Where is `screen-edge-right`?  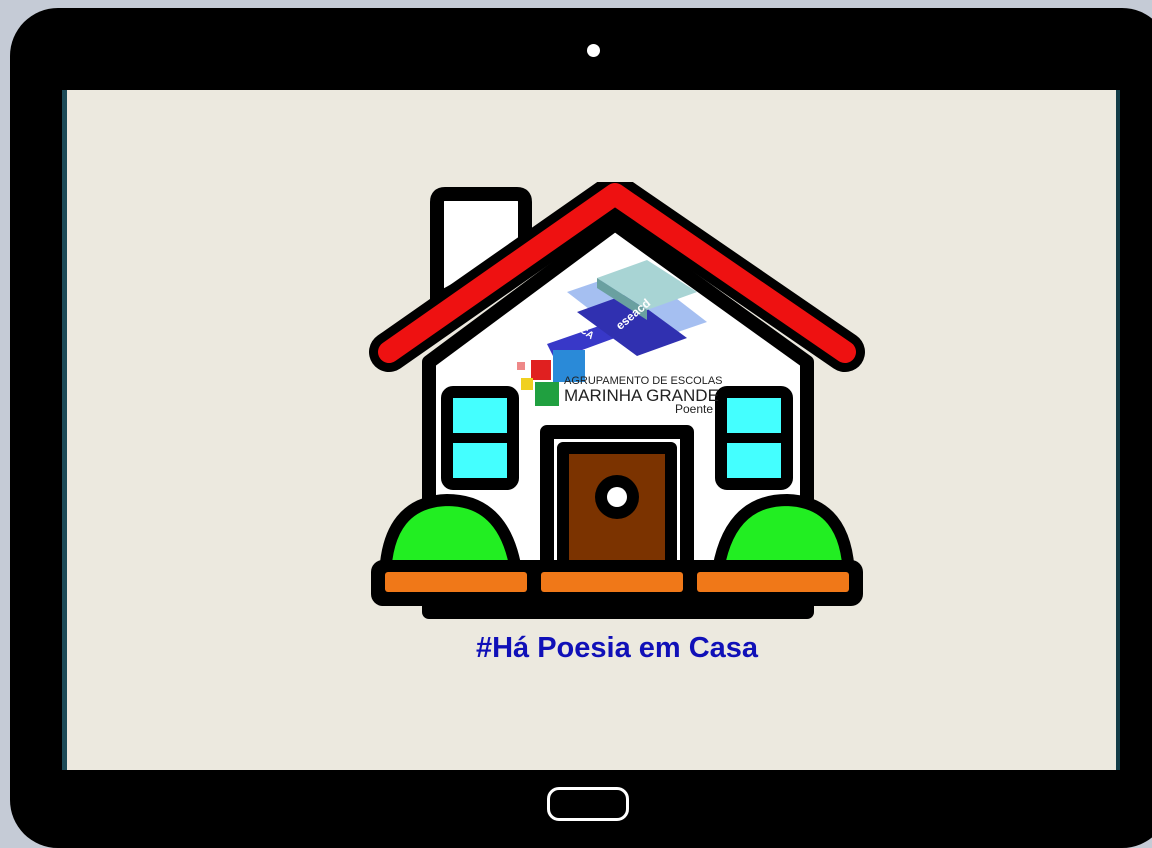
screen-edge-right is located at coordinates (1118, 430).